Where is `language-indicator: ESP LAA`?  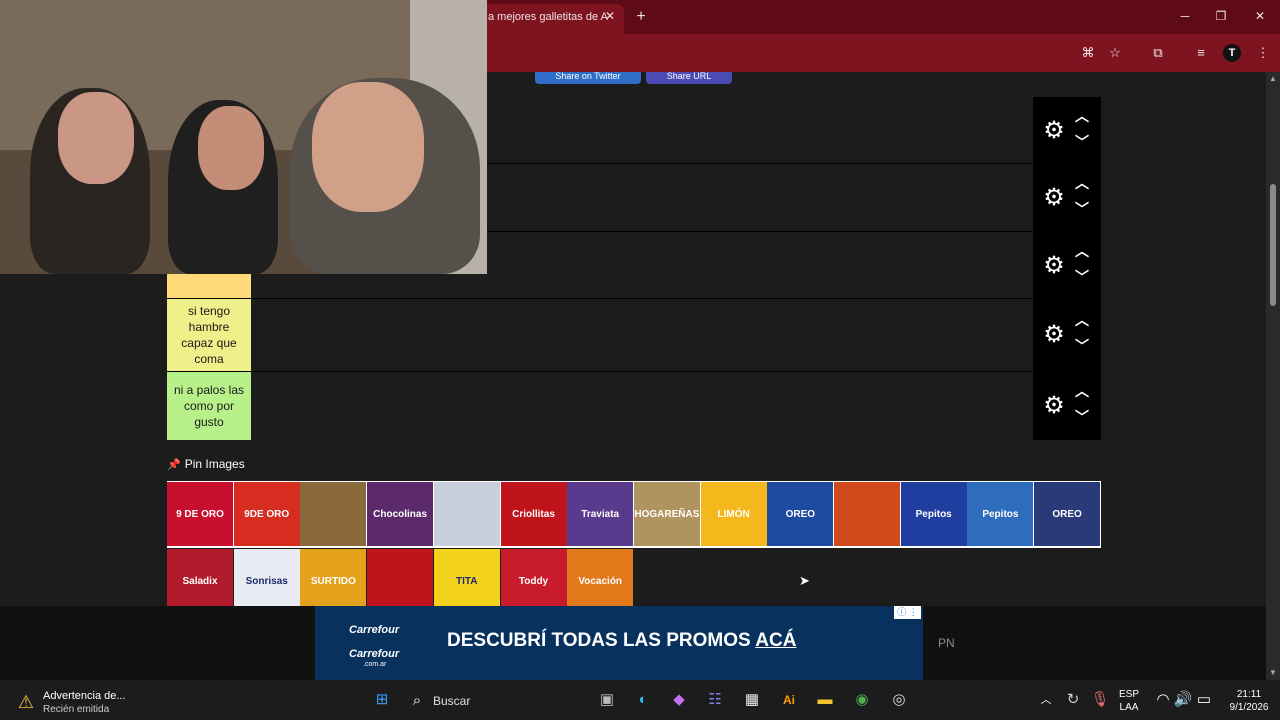 language-indicator: ESP LAA is located at coordinates (1129, 701).